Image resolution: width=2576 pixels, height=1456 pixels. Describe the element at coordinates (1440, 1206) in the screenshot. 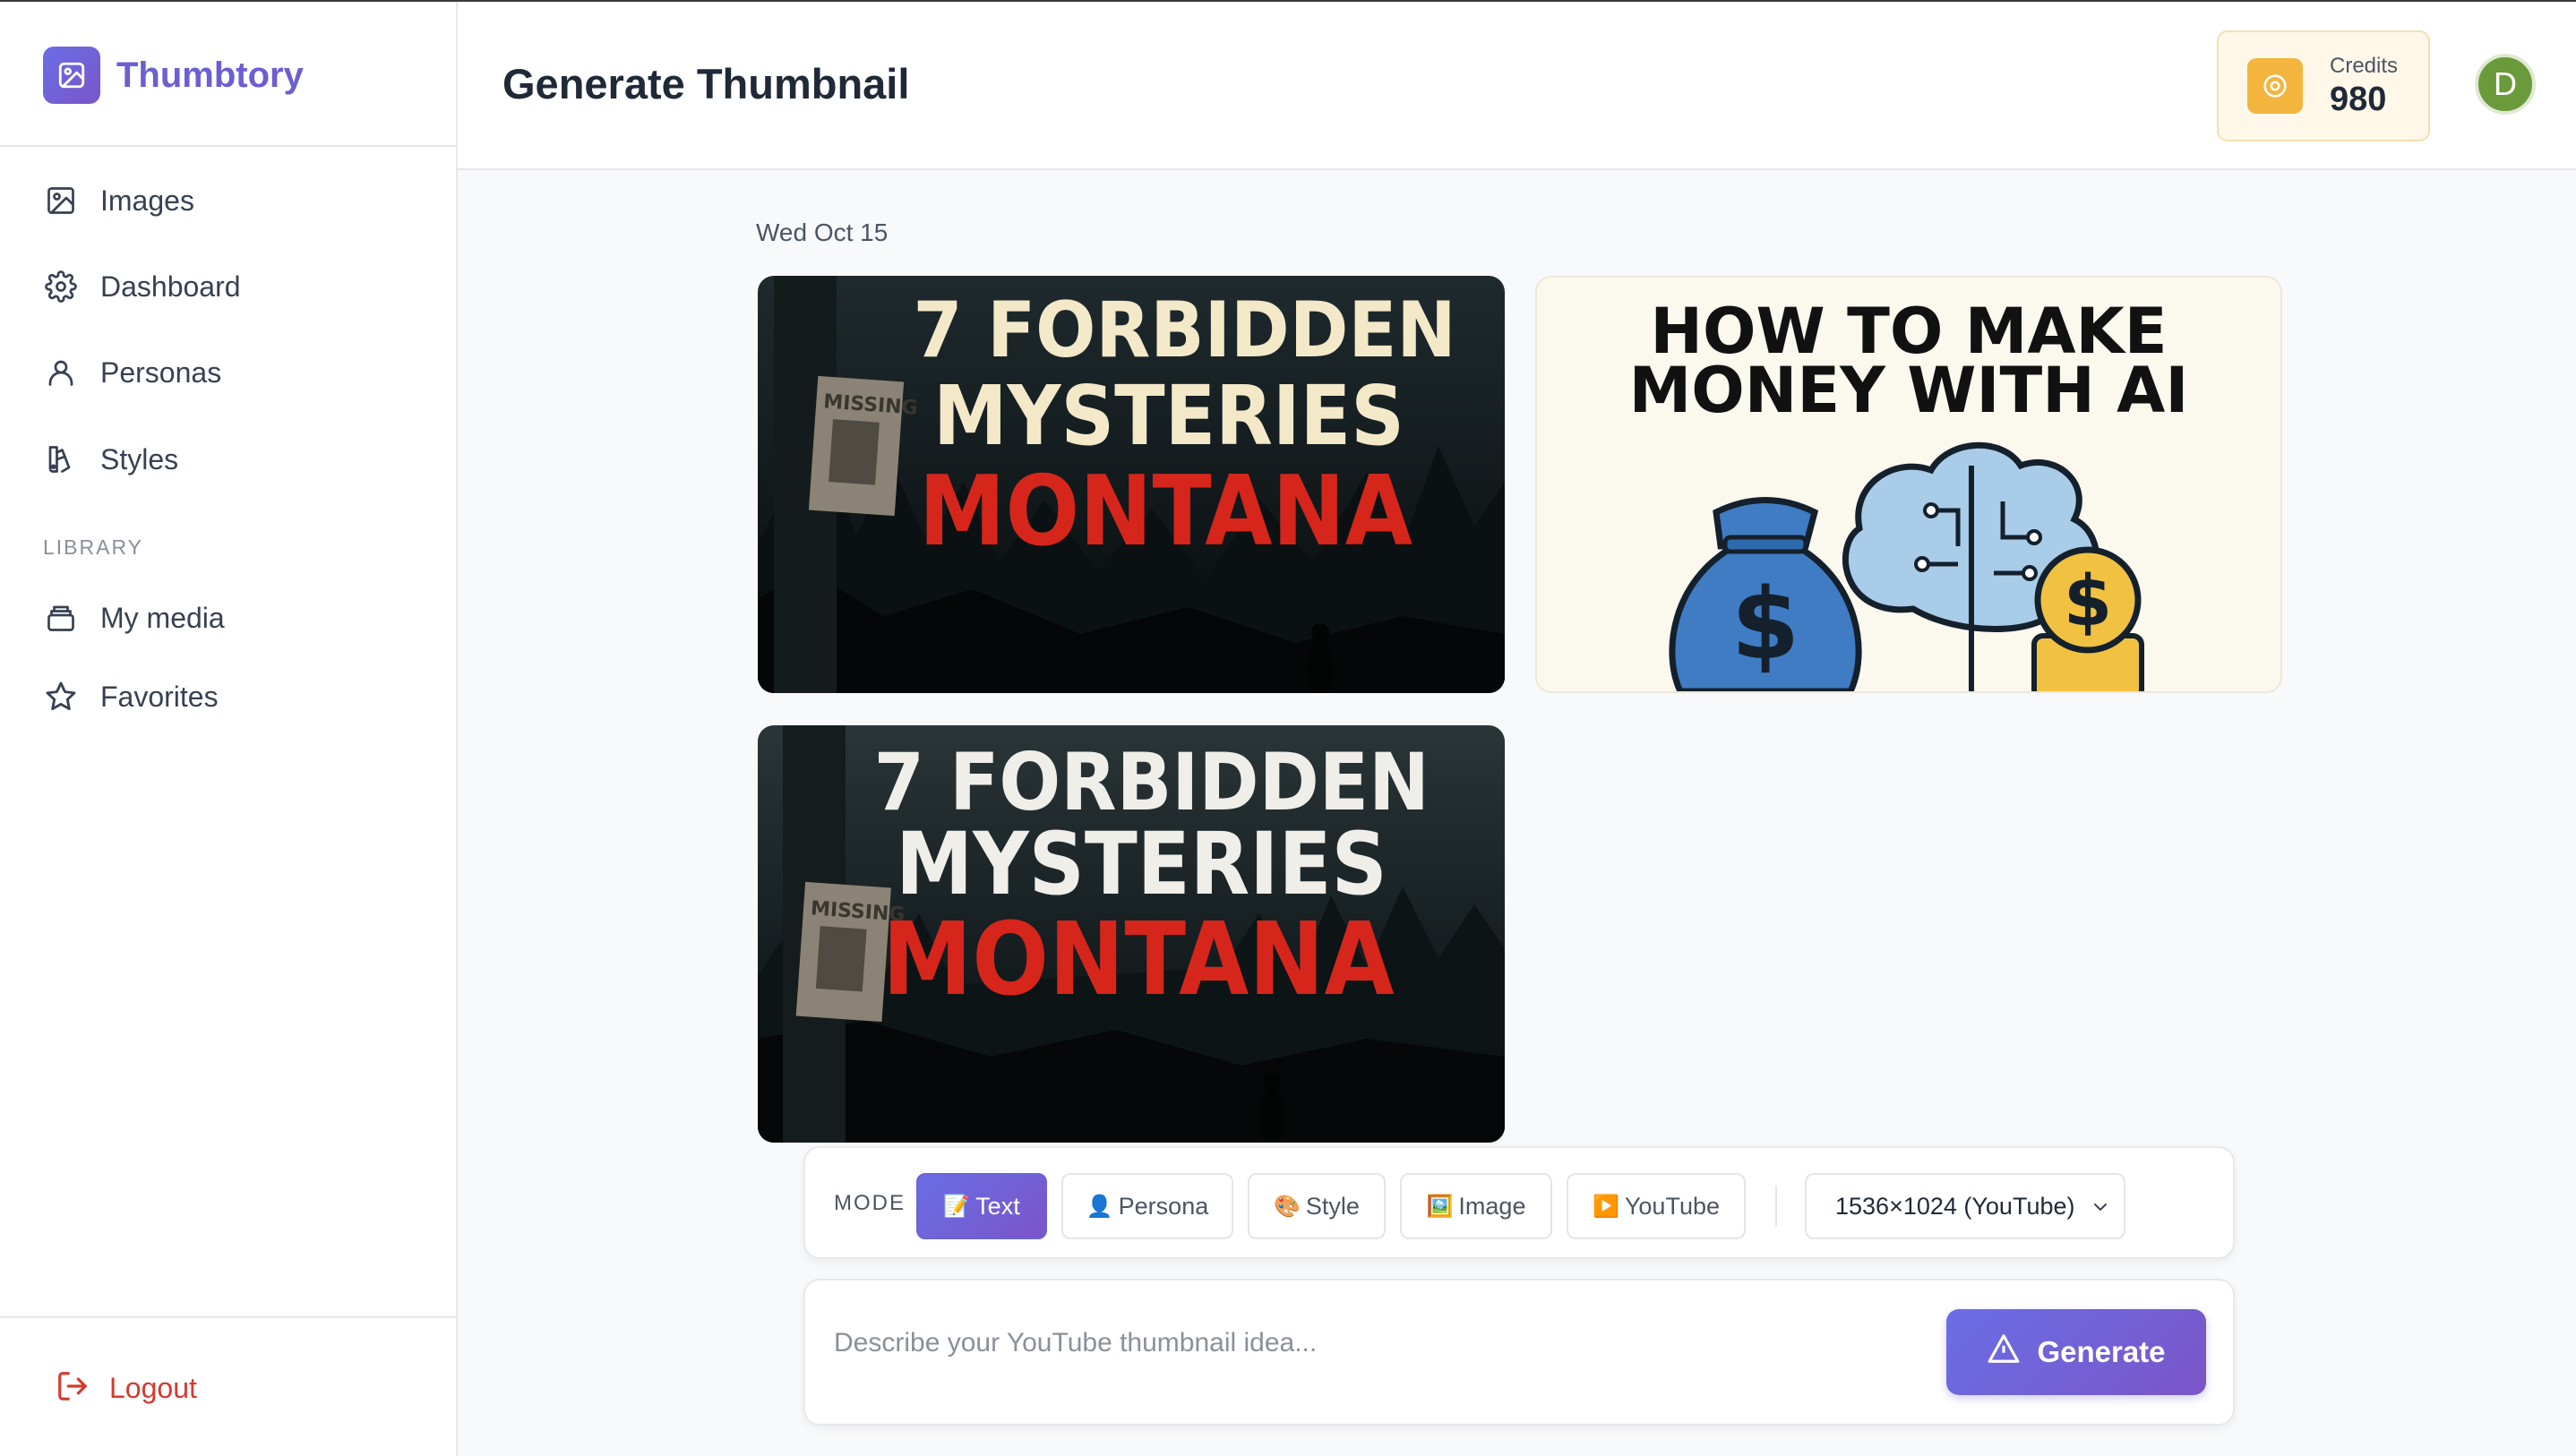

I see `framed-picture-icon: 🖼️` at that location.